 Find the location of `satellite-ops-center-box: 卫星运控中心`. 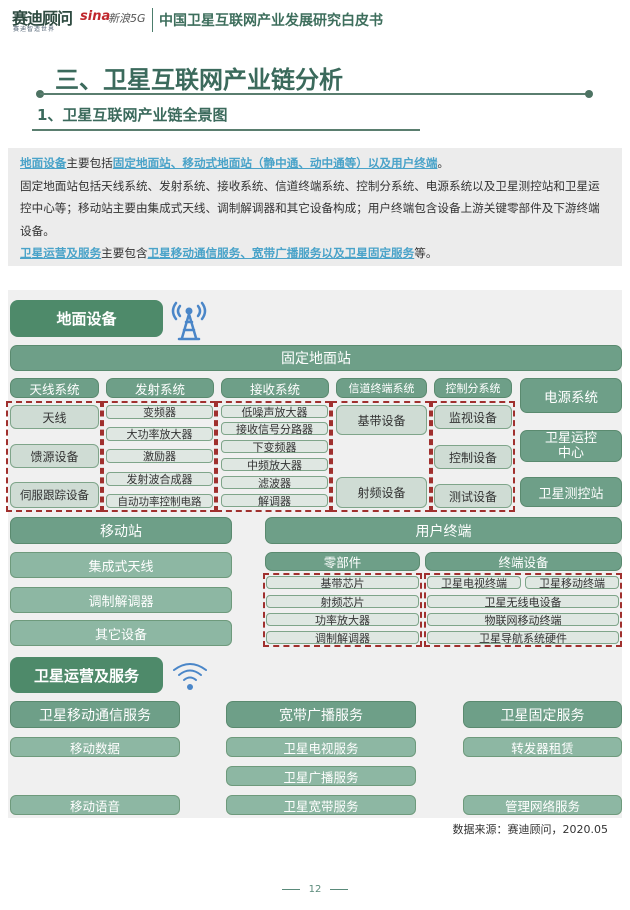

satellite-ops-center-box: 卫星运控中心 is located at coordinates (571, 446).